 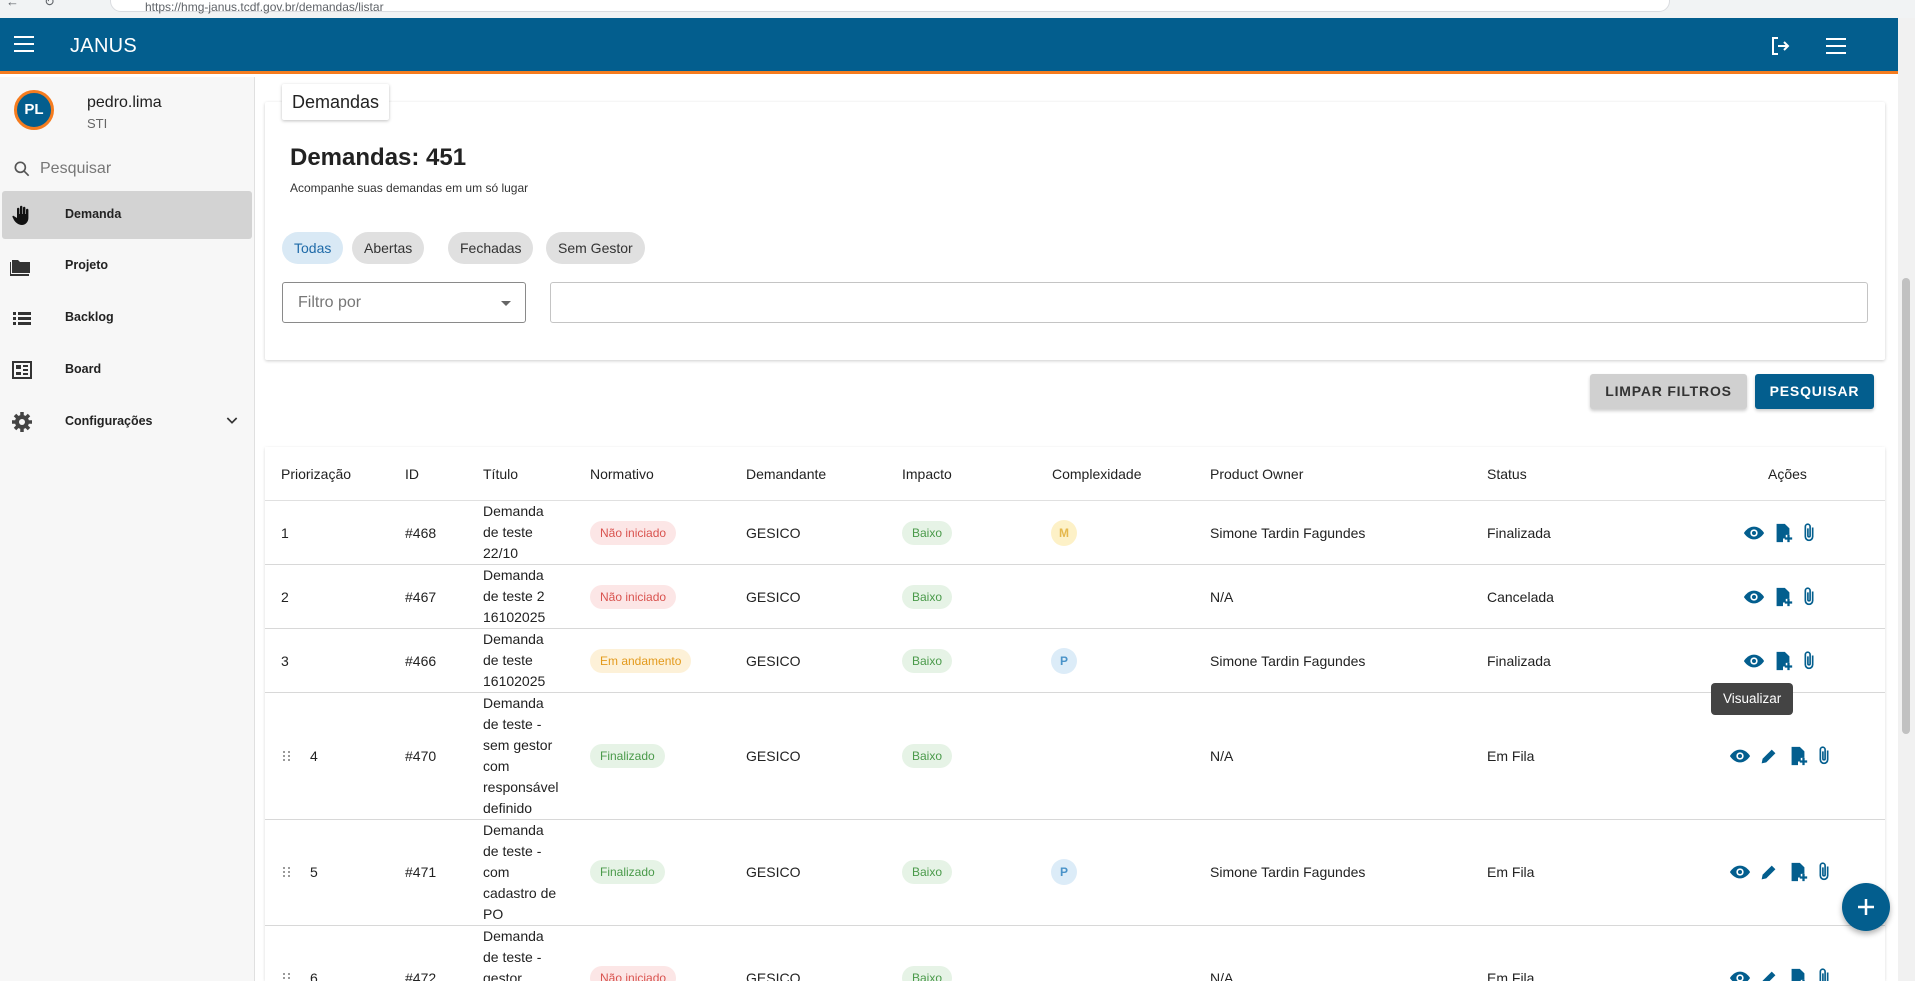 What do you see at coordinates (627, 756) in the screenshot?
I see `normativo-badge: Finalizado` at bounding box center [627, 756].